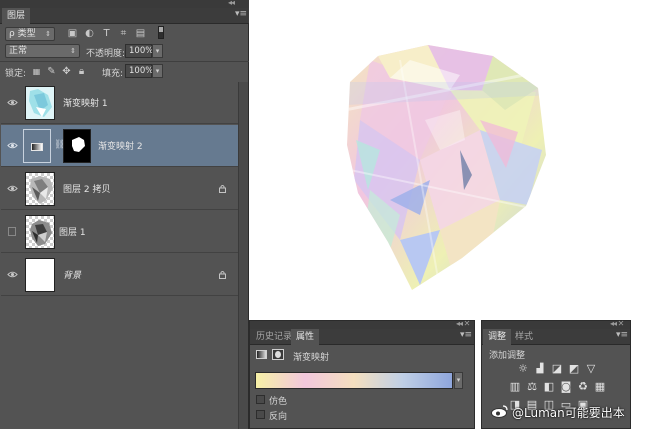  Describe the element at coordinates (305, 337) in the screenshot. I see `tab-properties: 属性` at that location.